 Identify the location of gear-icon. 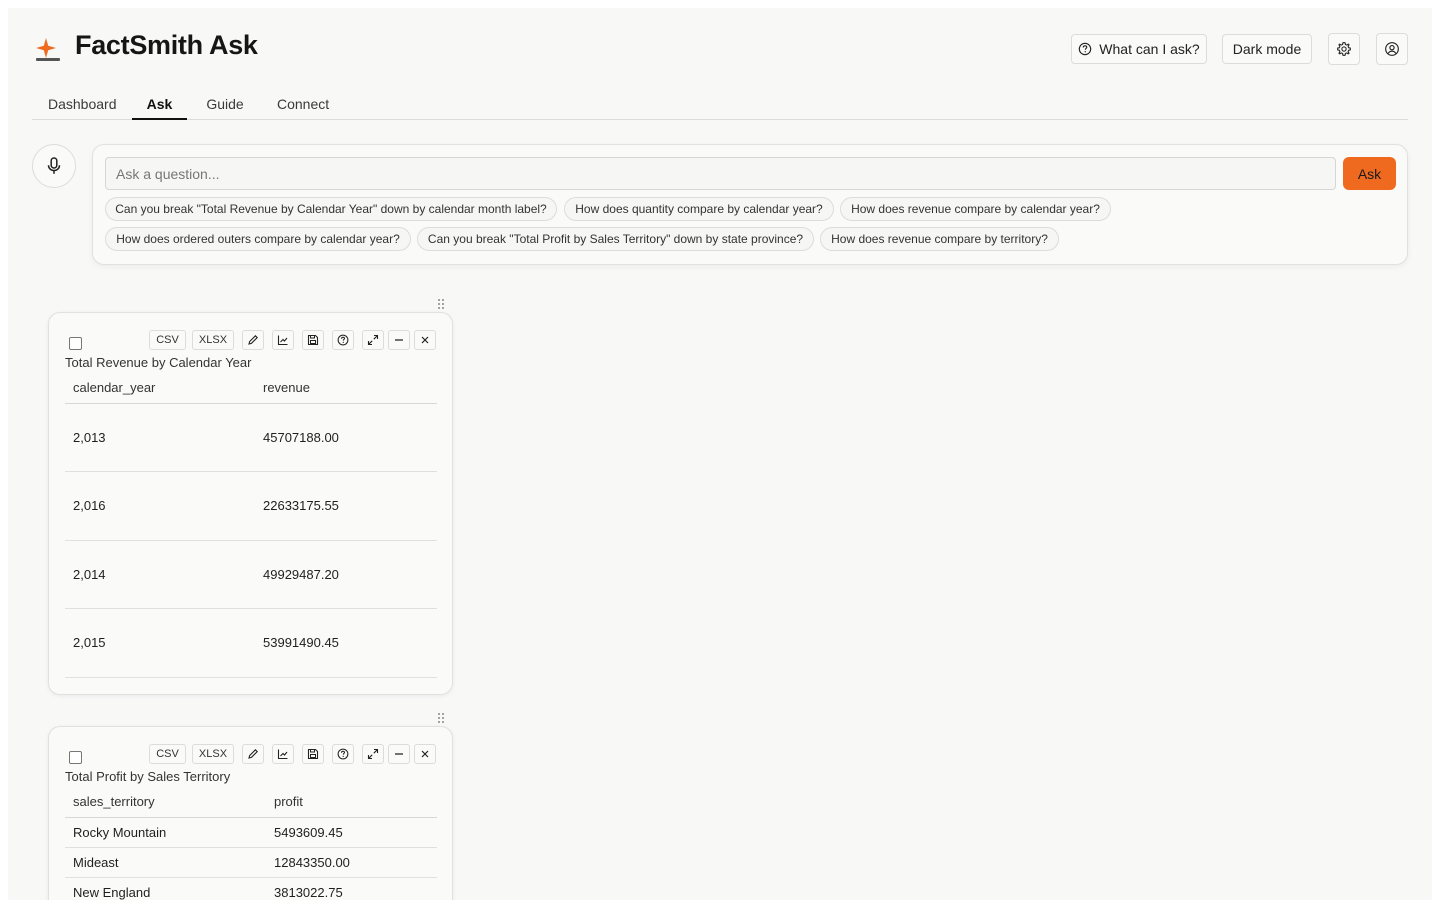
(1344, 49).